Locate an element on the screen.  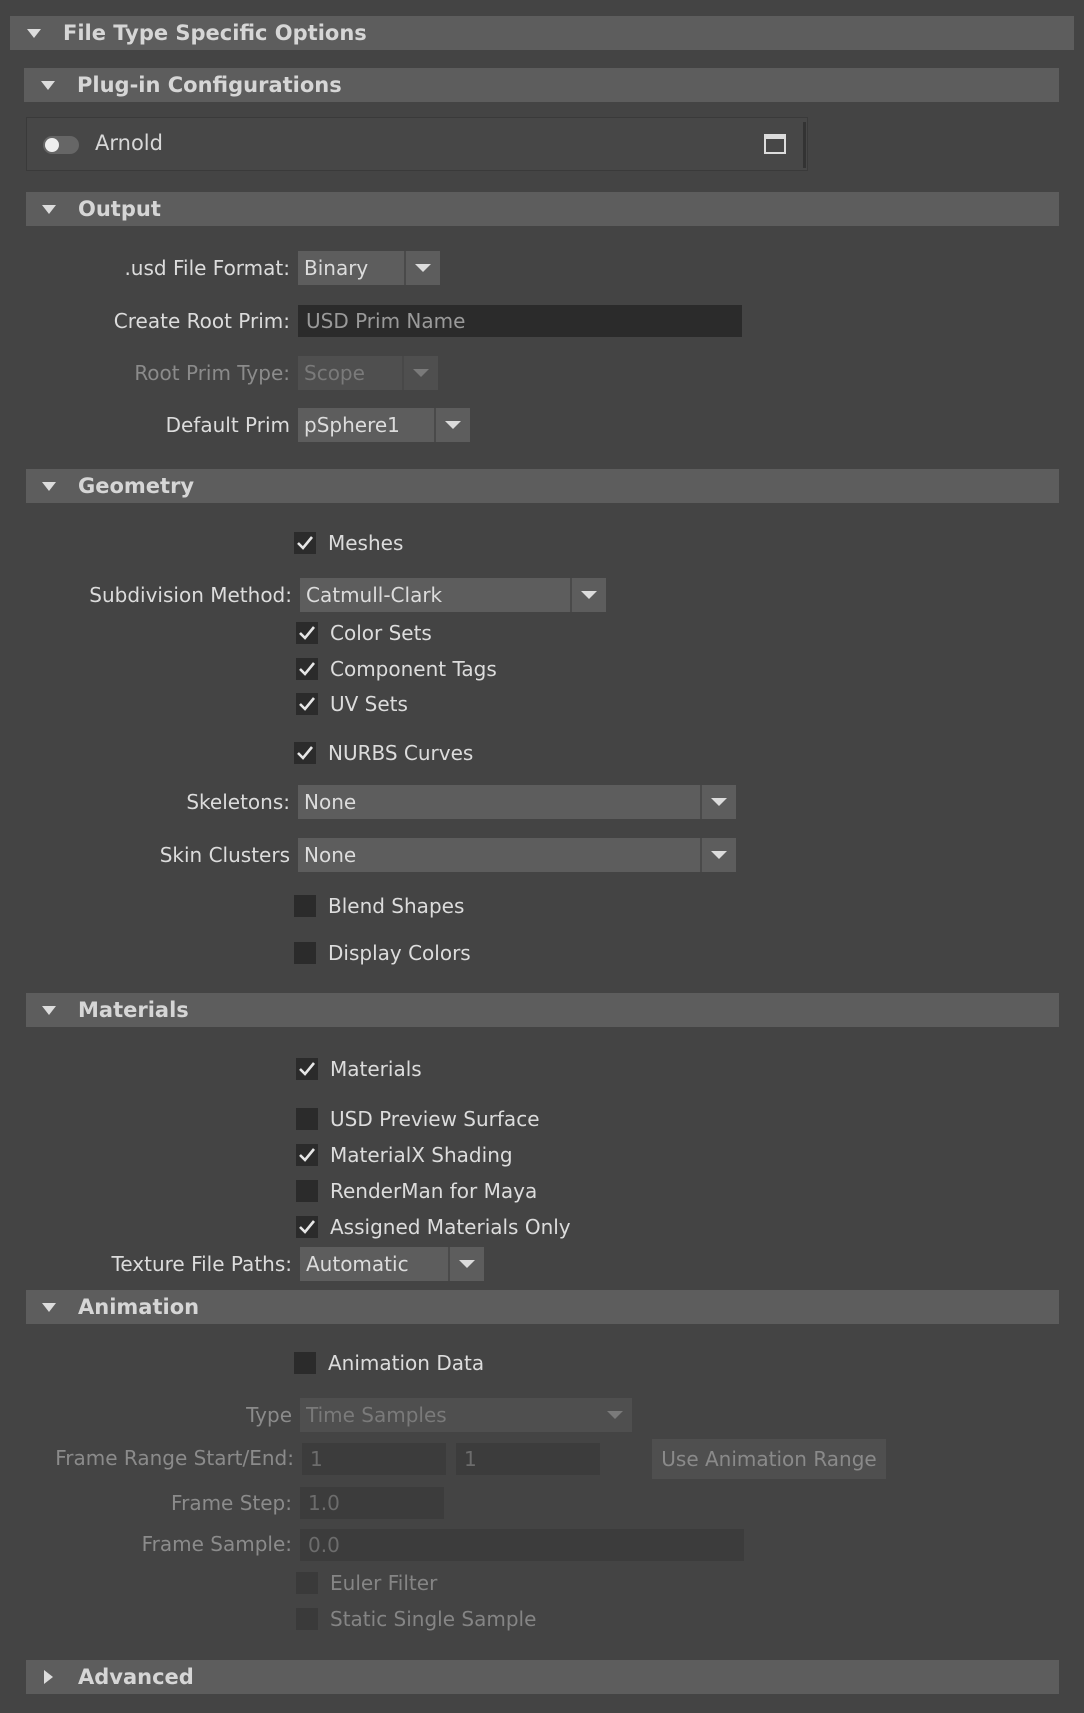
nurbs-curves-checkbox is located at coordinates (305, 753).